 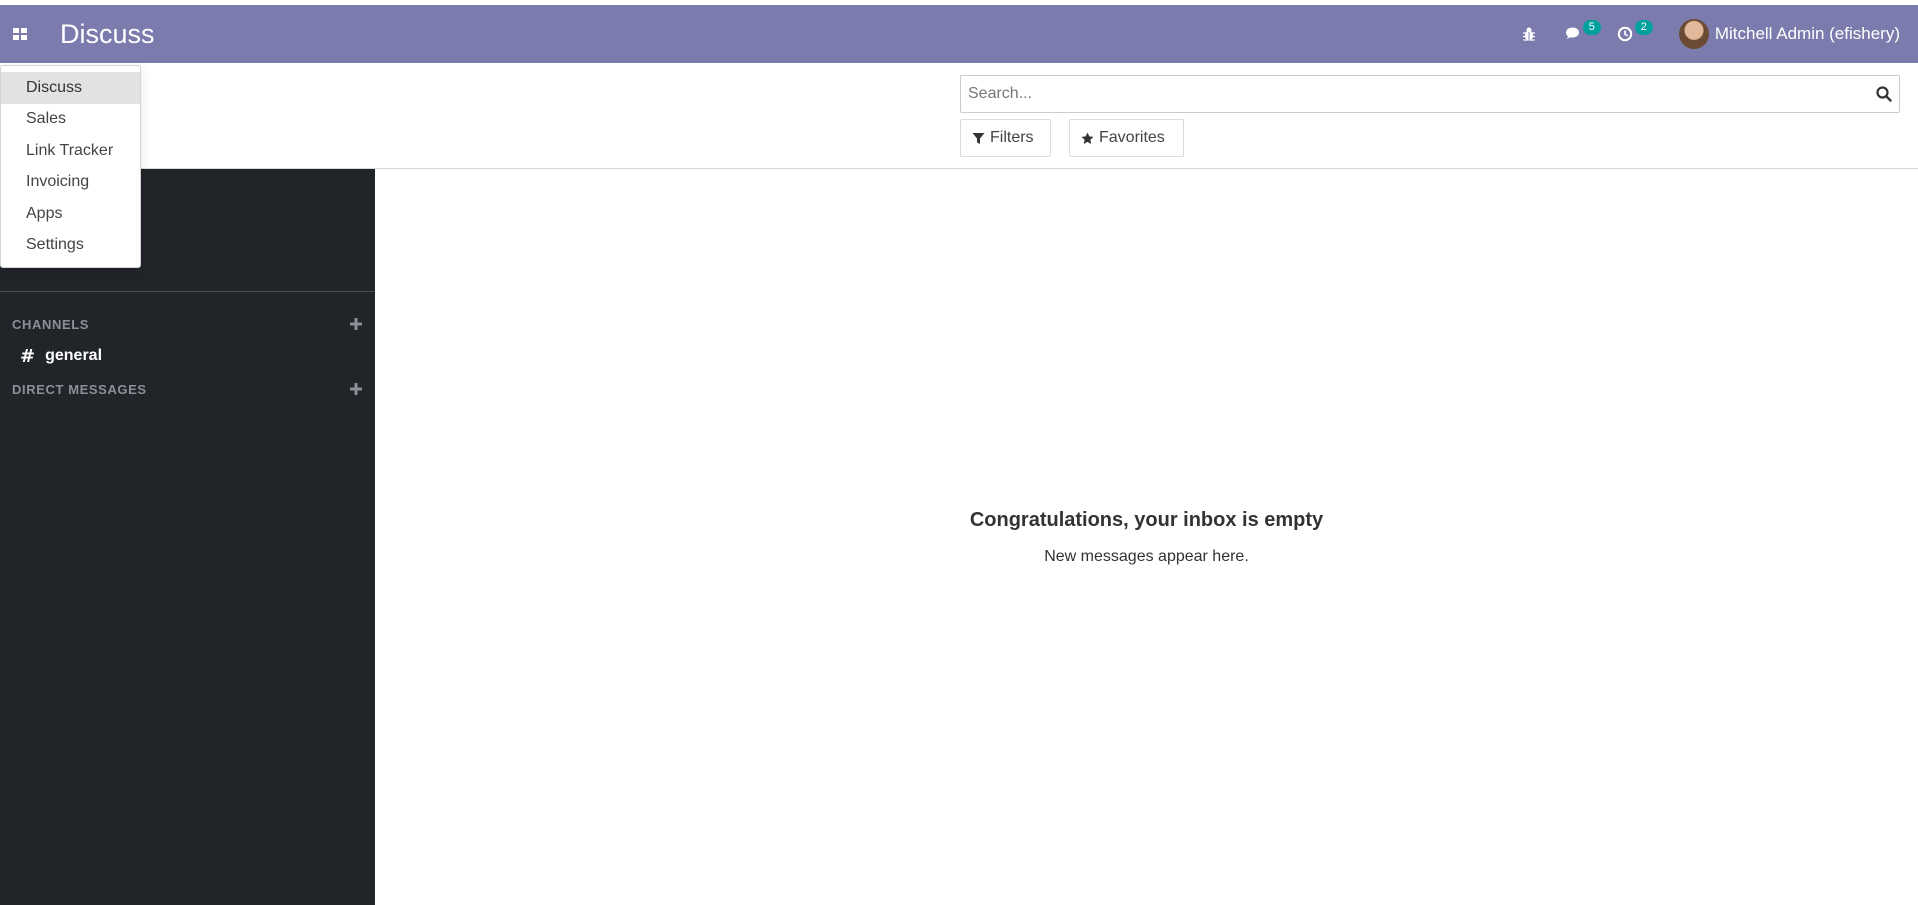 What do you see at coordinates (50, 324) in the screenshot?
I see `channels-label: CHANNELS` at bounding box center [50, 324].